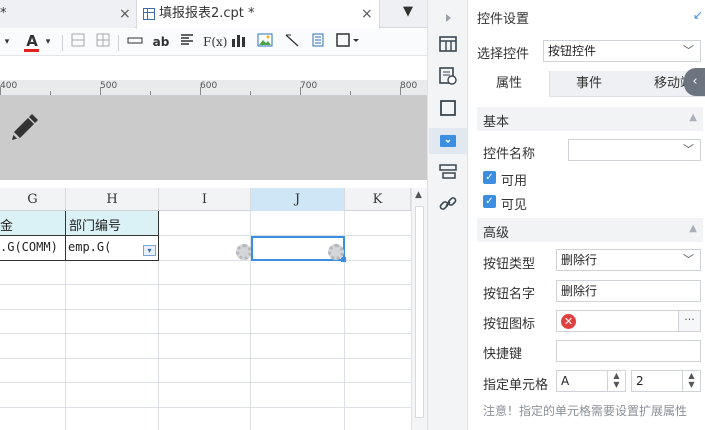 Image resolution: width=705 pixels, height=430 pixels. I want to click on border-style-icon, so click(349, 42).